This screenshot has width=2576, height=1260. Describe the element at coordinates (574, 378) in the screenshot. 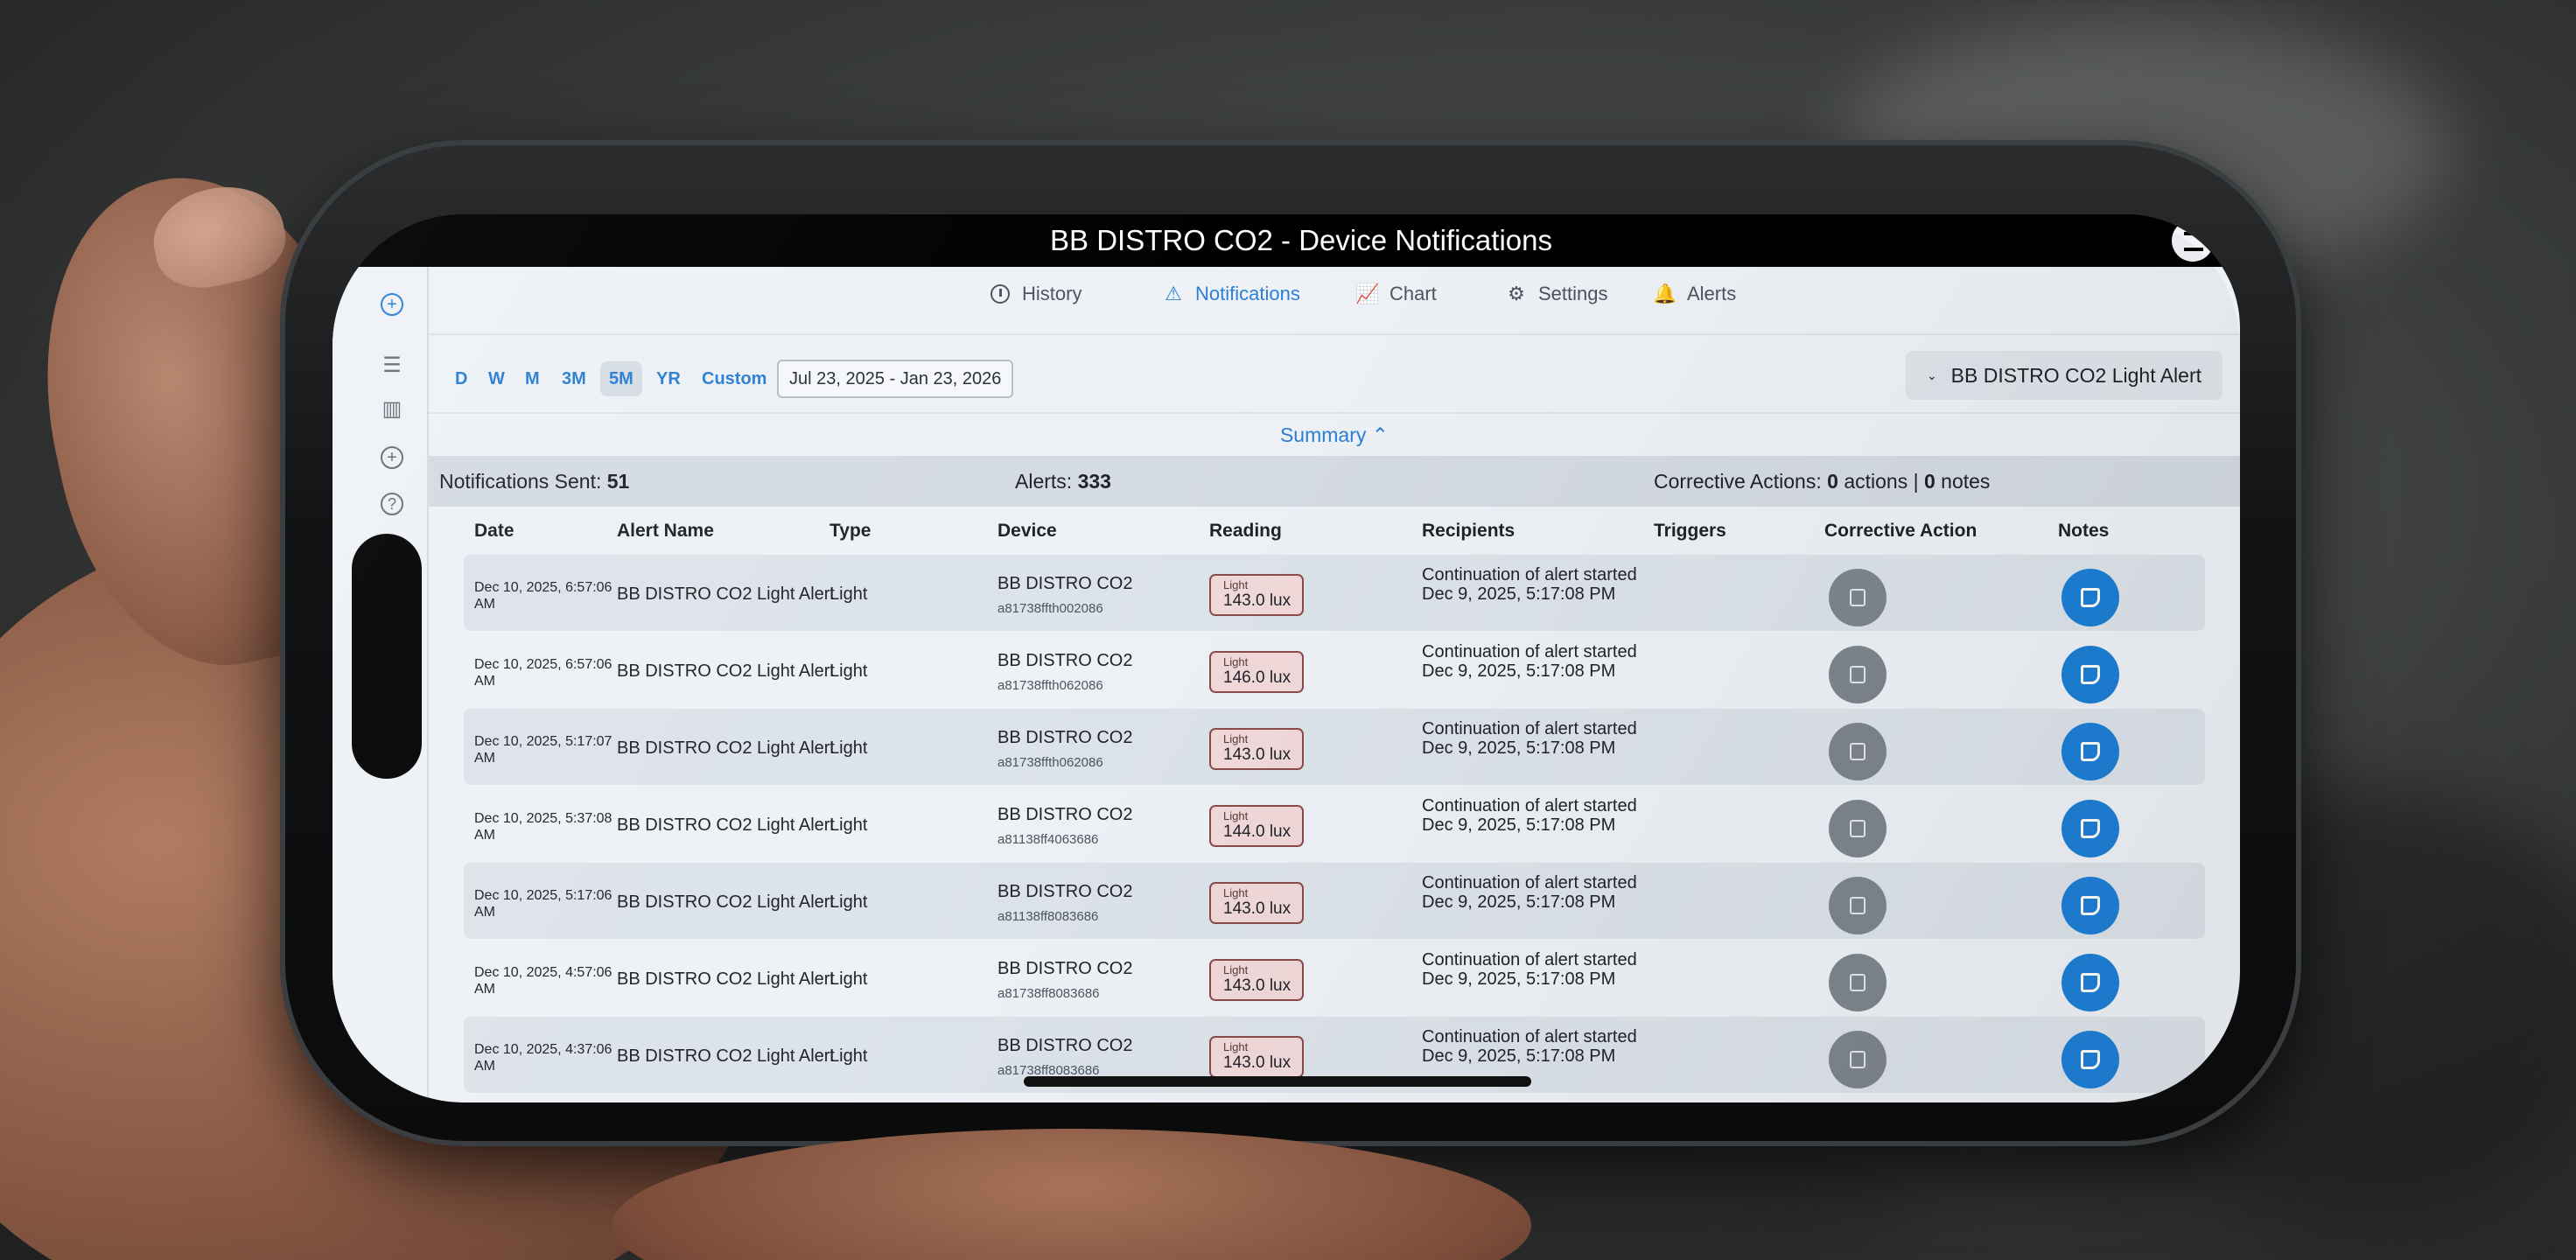

I see `range-button-3m: 3M` at that location.